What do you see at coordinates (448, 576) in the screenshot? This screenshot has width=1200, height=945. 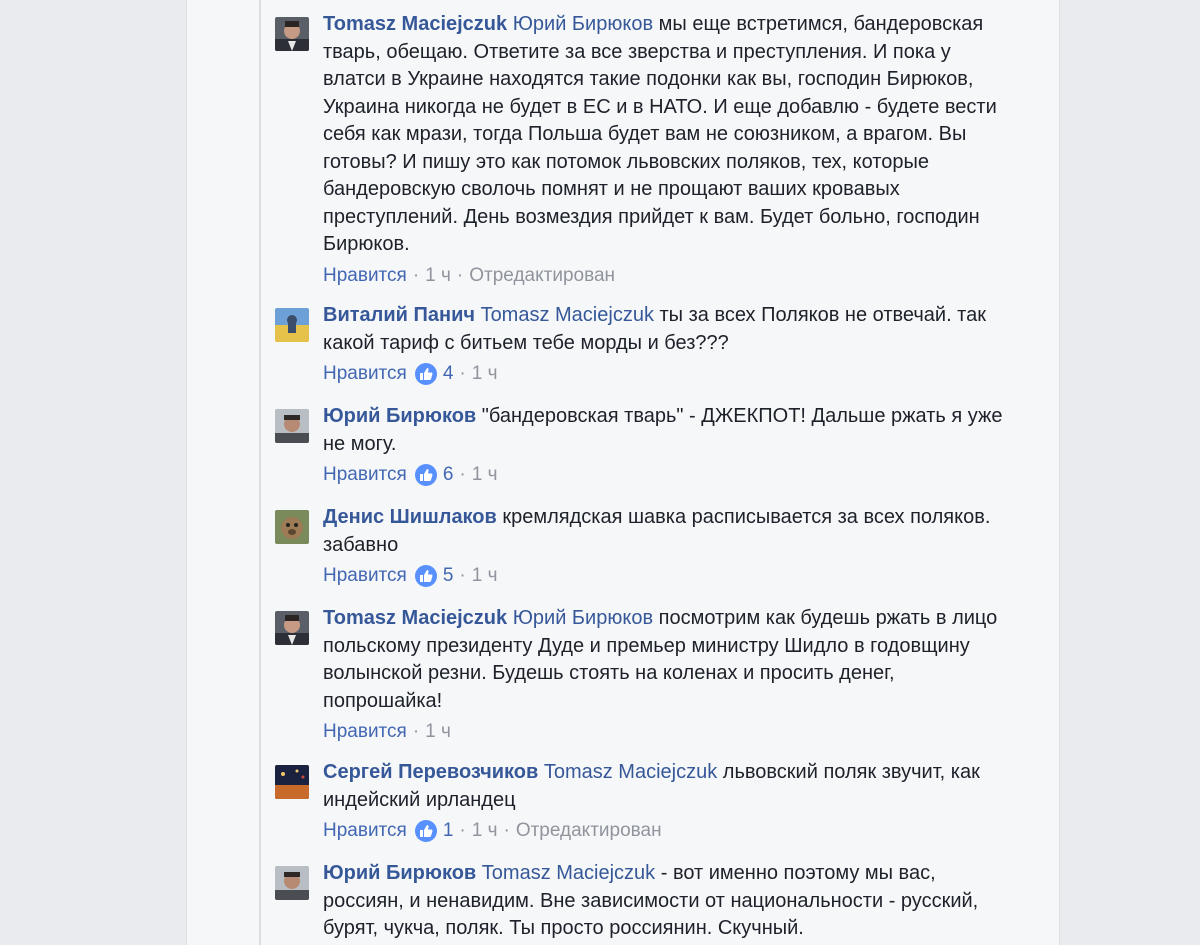 I see `like-count: 5` at bounding box center [448, 576].